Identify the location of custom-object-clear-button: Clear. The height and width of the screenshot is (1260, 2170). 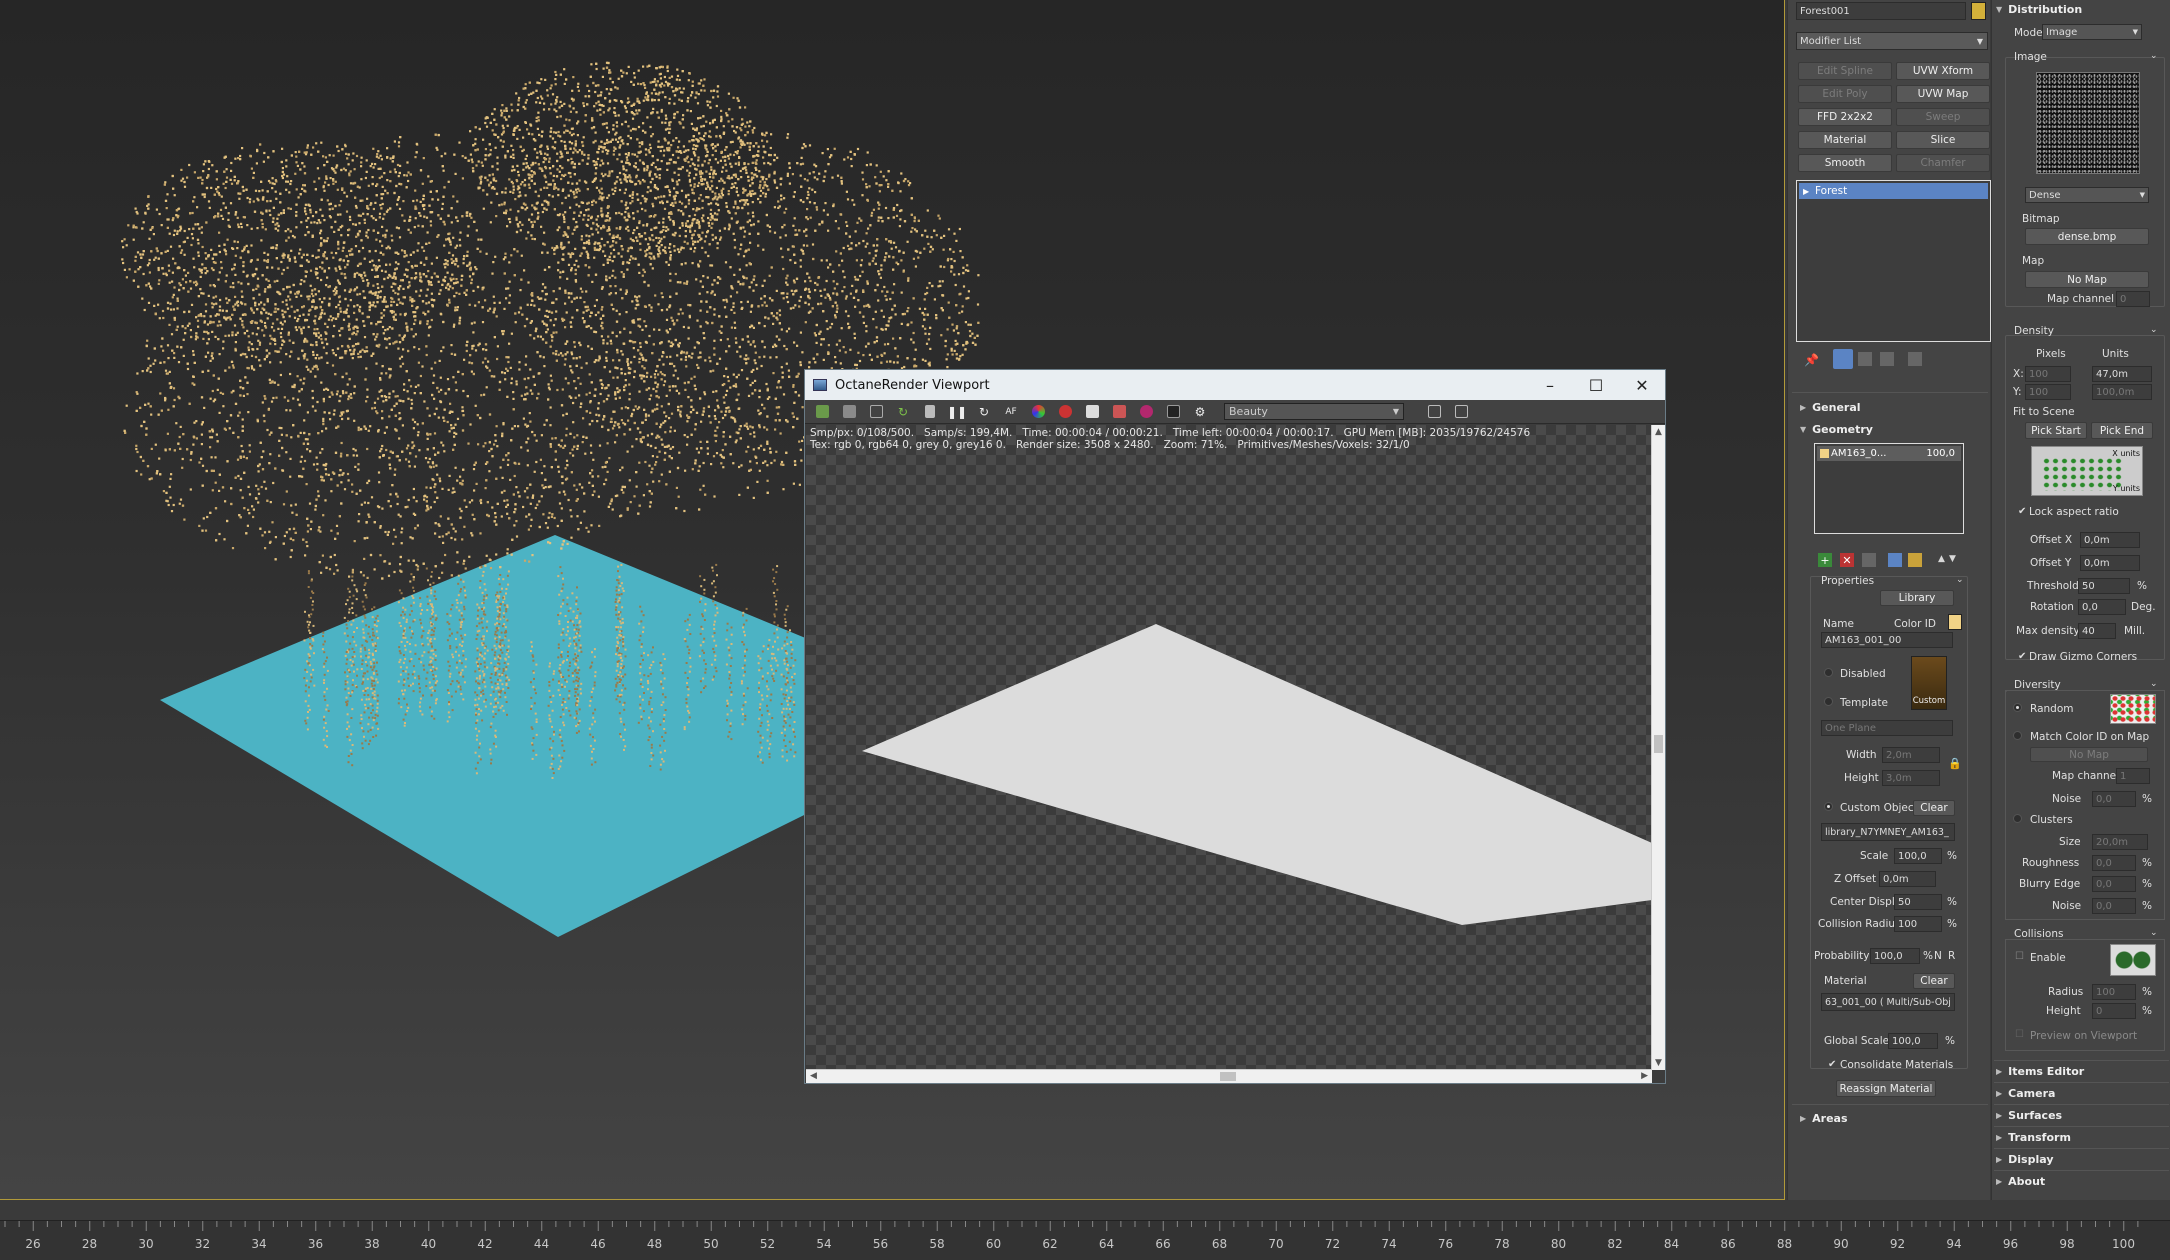
(1934, 808).